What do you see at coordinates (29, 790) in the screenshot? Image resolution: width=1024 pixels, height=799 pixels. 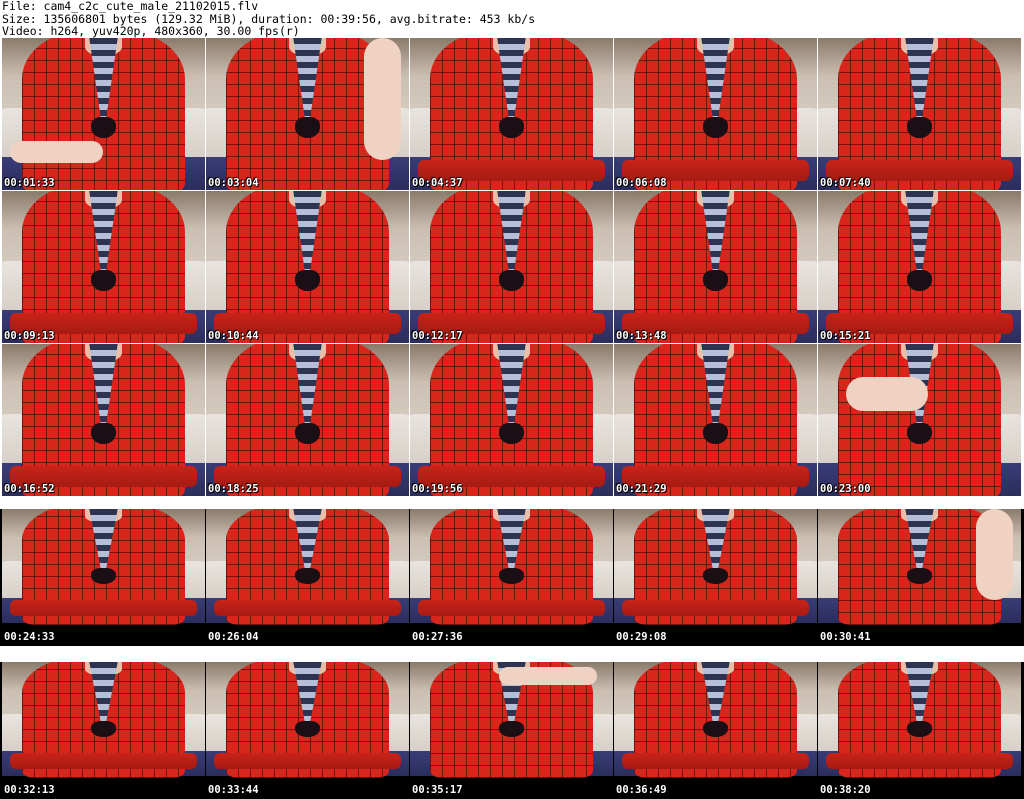 I see `frame-timestamp: 00:32:13` at bounding box center [29, 790].